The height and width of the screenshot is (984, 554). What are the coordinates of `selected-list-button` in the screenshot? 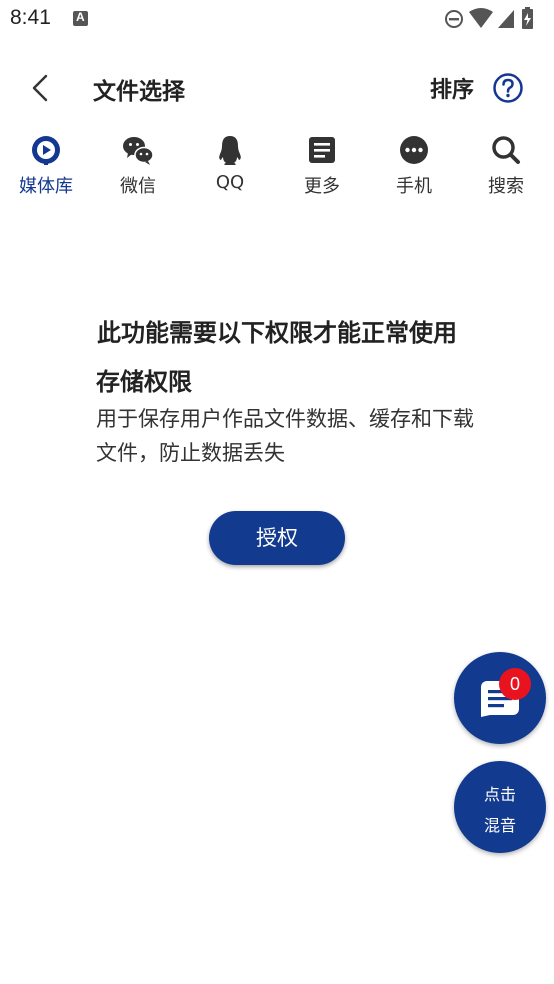 It's located at (500, 698).